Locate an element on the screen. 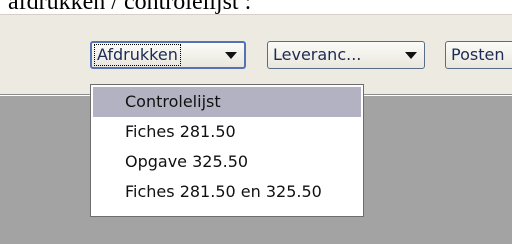  print-dropdown-label: Afdrukken is located at coordinates (137, 55).